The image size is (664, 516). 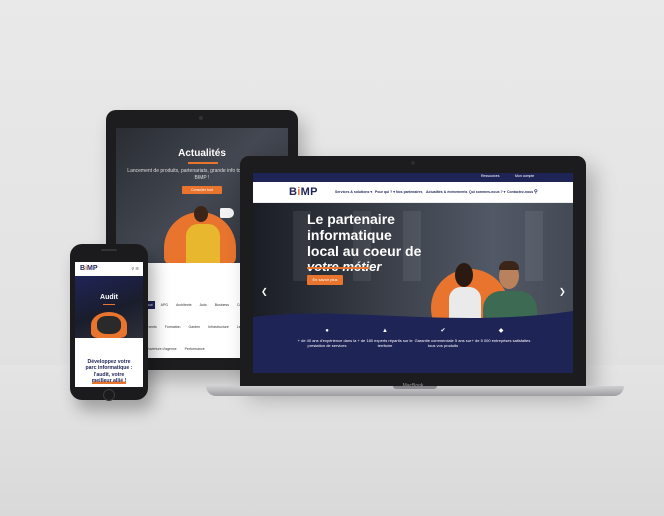 I want to click on nav-pour-qui: Pour qui ? ▾, so click(x=385, y=192).